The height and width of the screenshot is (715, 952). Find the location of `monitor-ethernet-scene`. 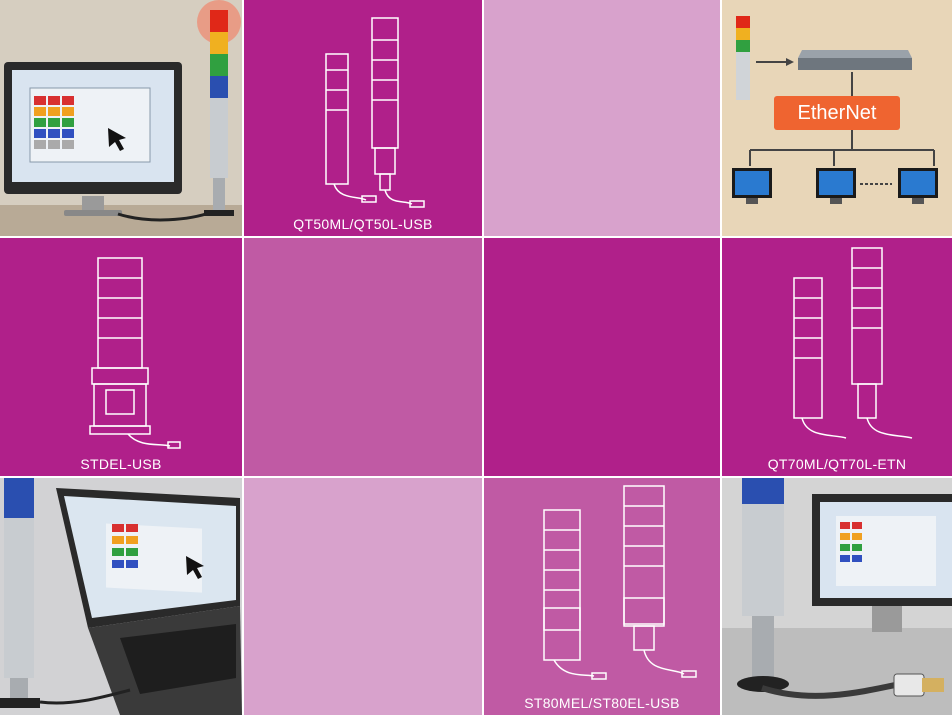

monitor-ethernet-scene is located at coordinates (837, 596).